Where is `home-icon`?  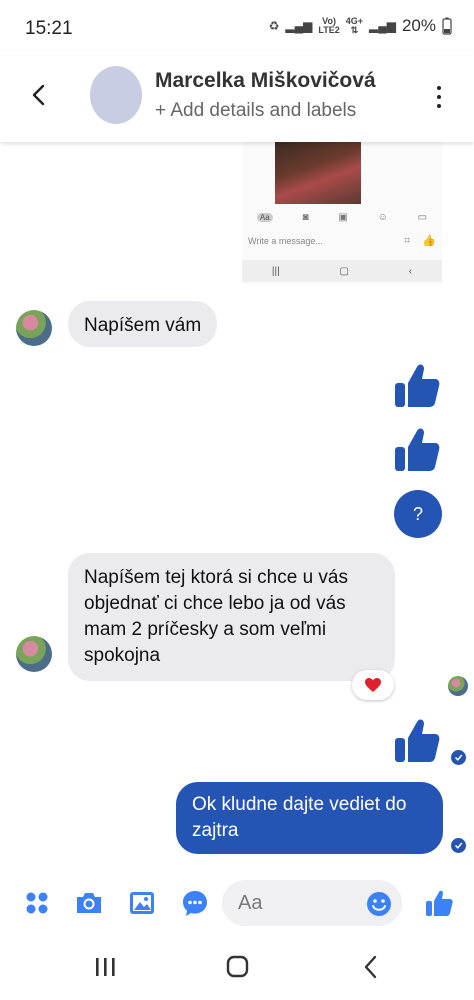 home-icon is located at coordinates (237, 967).